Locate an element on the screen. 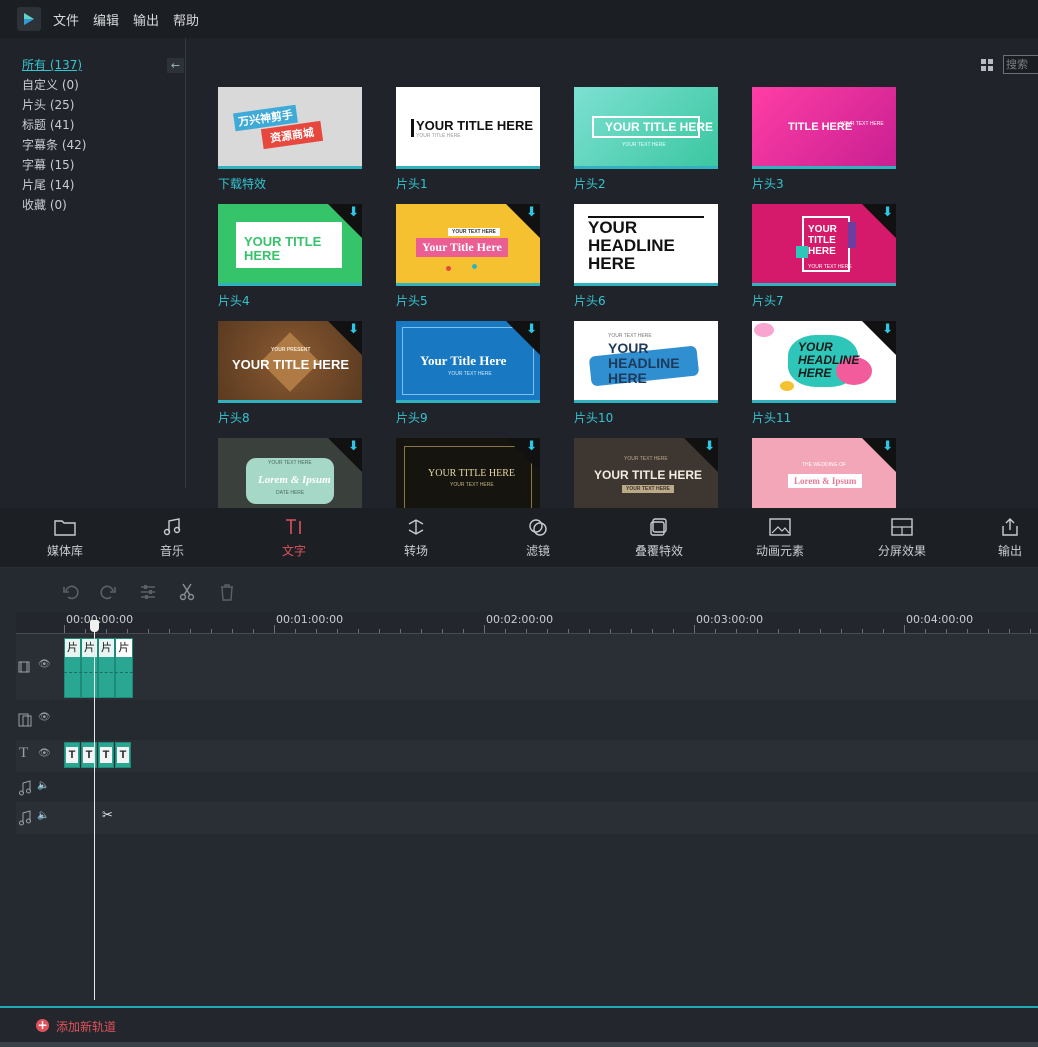  tool-media: 媒体库 is located at coordinates (65, 538).